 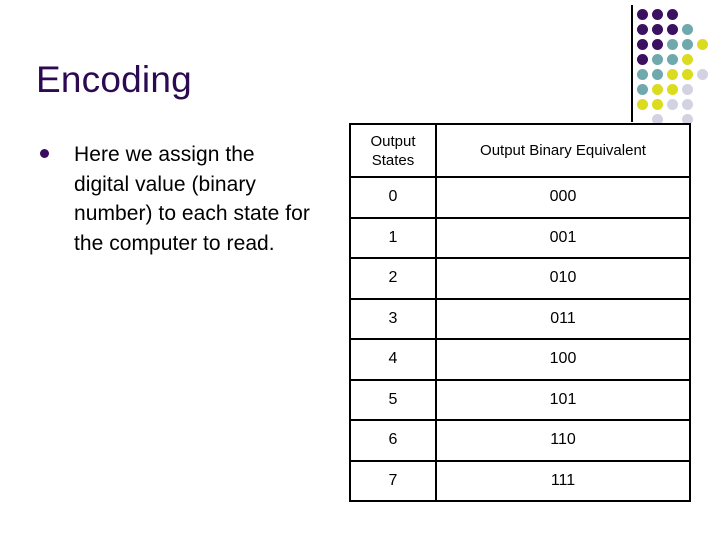 What do you see at coordinates (563, 359) in the screenshot?
I see `cell-output-binary: 100` at bounding box center [563, 359].